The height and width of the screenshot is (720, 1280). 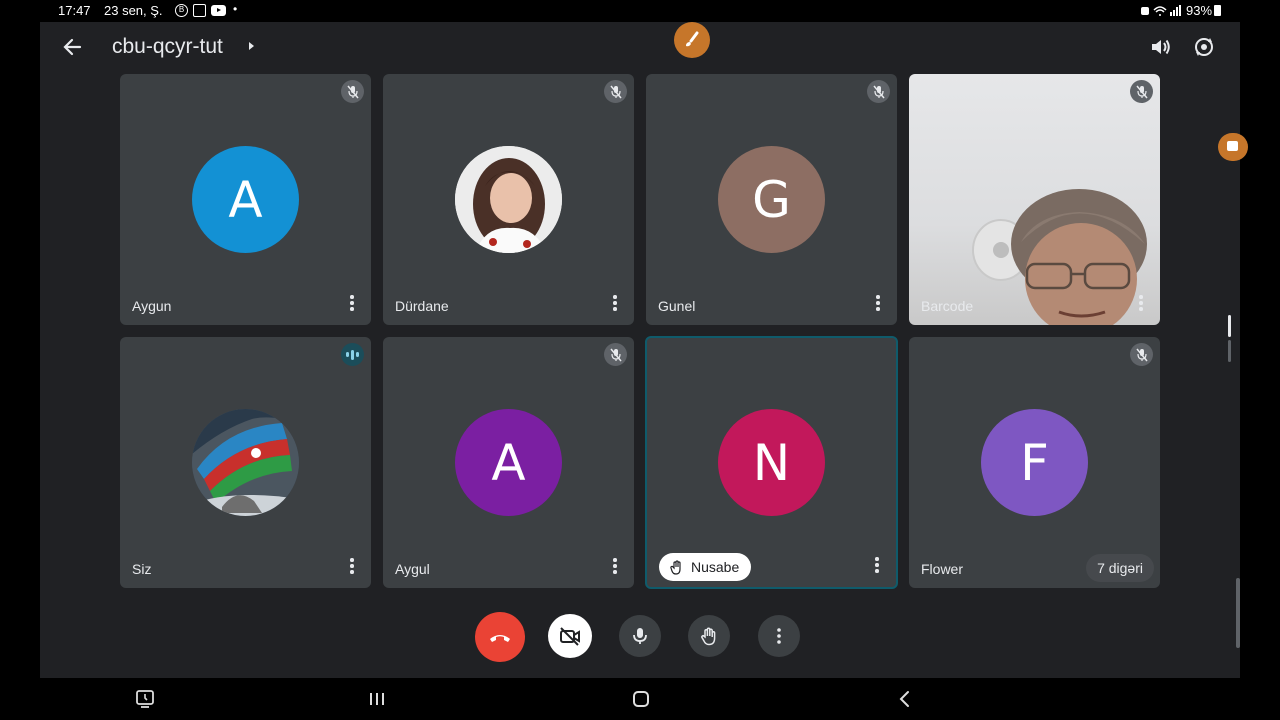 What do you see at coordinates (1180, 10) in the screenshot?
I see `signal-icon` at bounding box center [1180, 10].